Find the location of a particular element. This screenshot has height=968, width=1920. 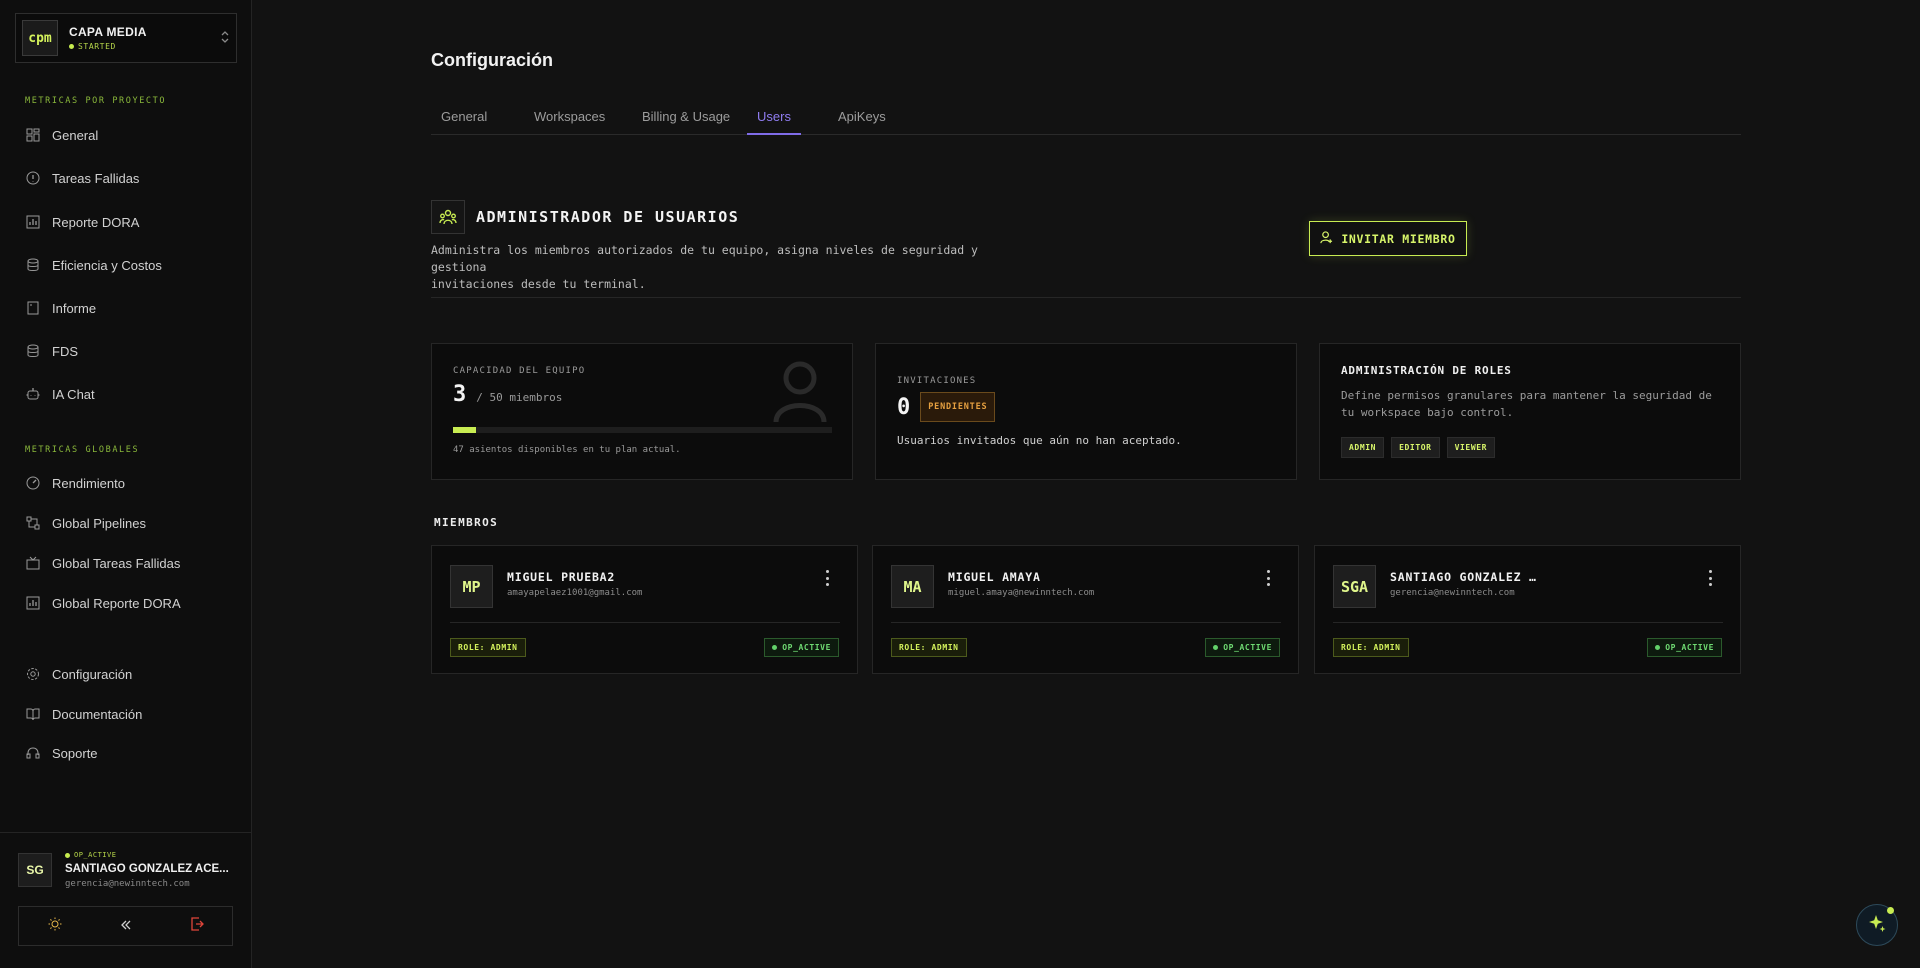

sparkle-icon is located at coordinates (1877, 925).